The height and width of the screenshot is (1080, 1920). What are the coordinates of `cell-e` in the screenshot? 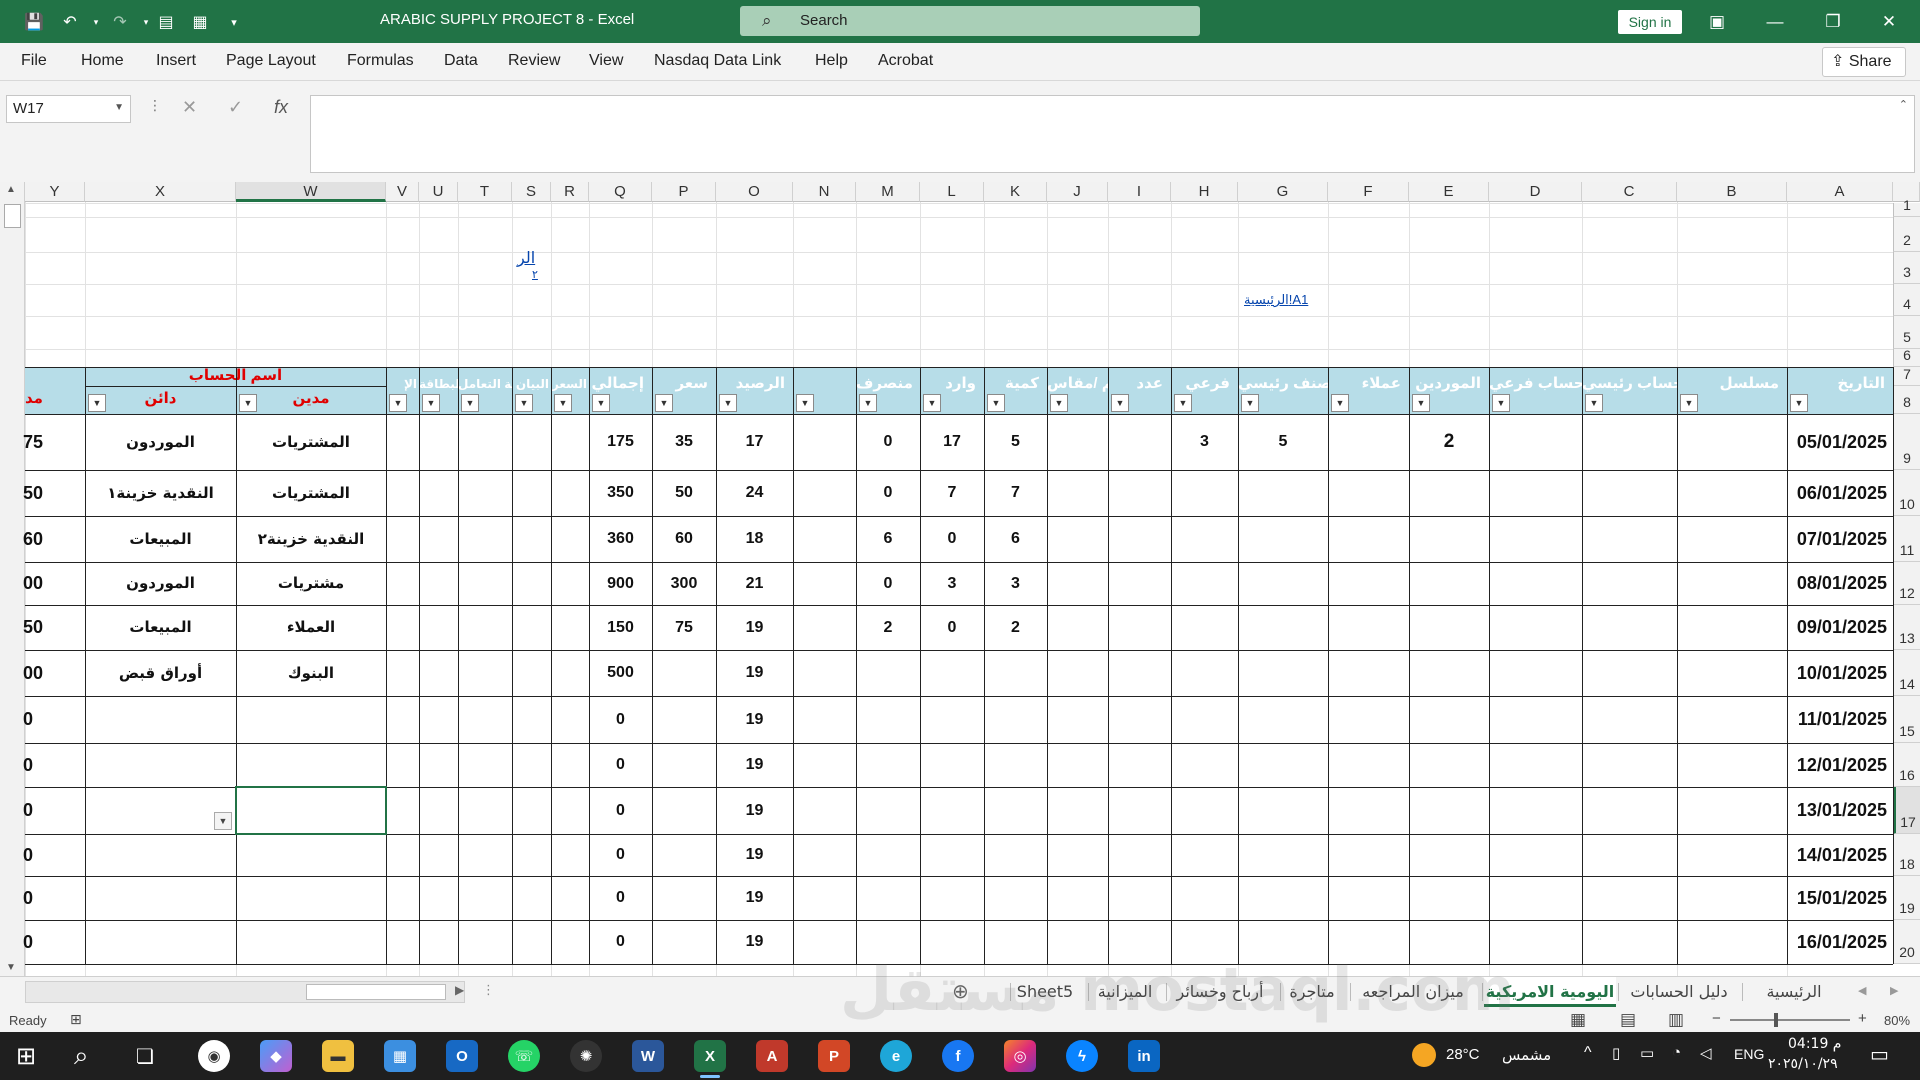 It's located at (1449, 539).